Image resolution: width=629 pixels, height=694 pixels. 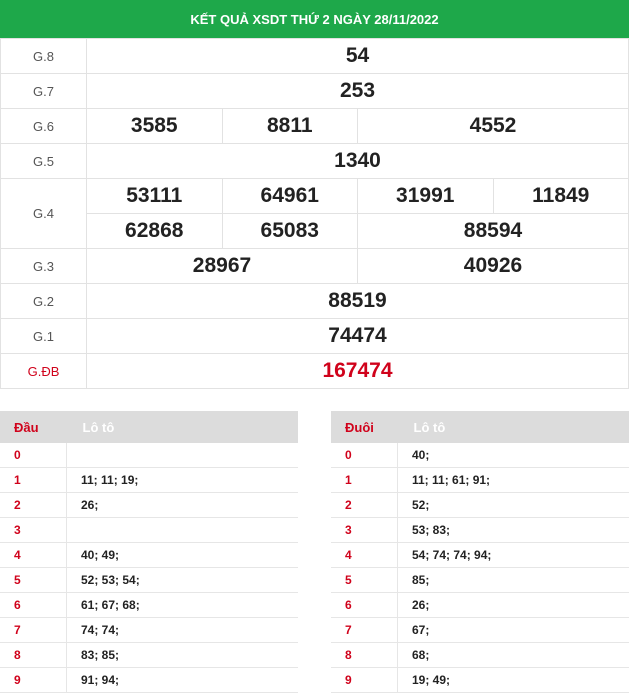 I want to click on loto-row: 6 26;, so click(x=480, y=605).